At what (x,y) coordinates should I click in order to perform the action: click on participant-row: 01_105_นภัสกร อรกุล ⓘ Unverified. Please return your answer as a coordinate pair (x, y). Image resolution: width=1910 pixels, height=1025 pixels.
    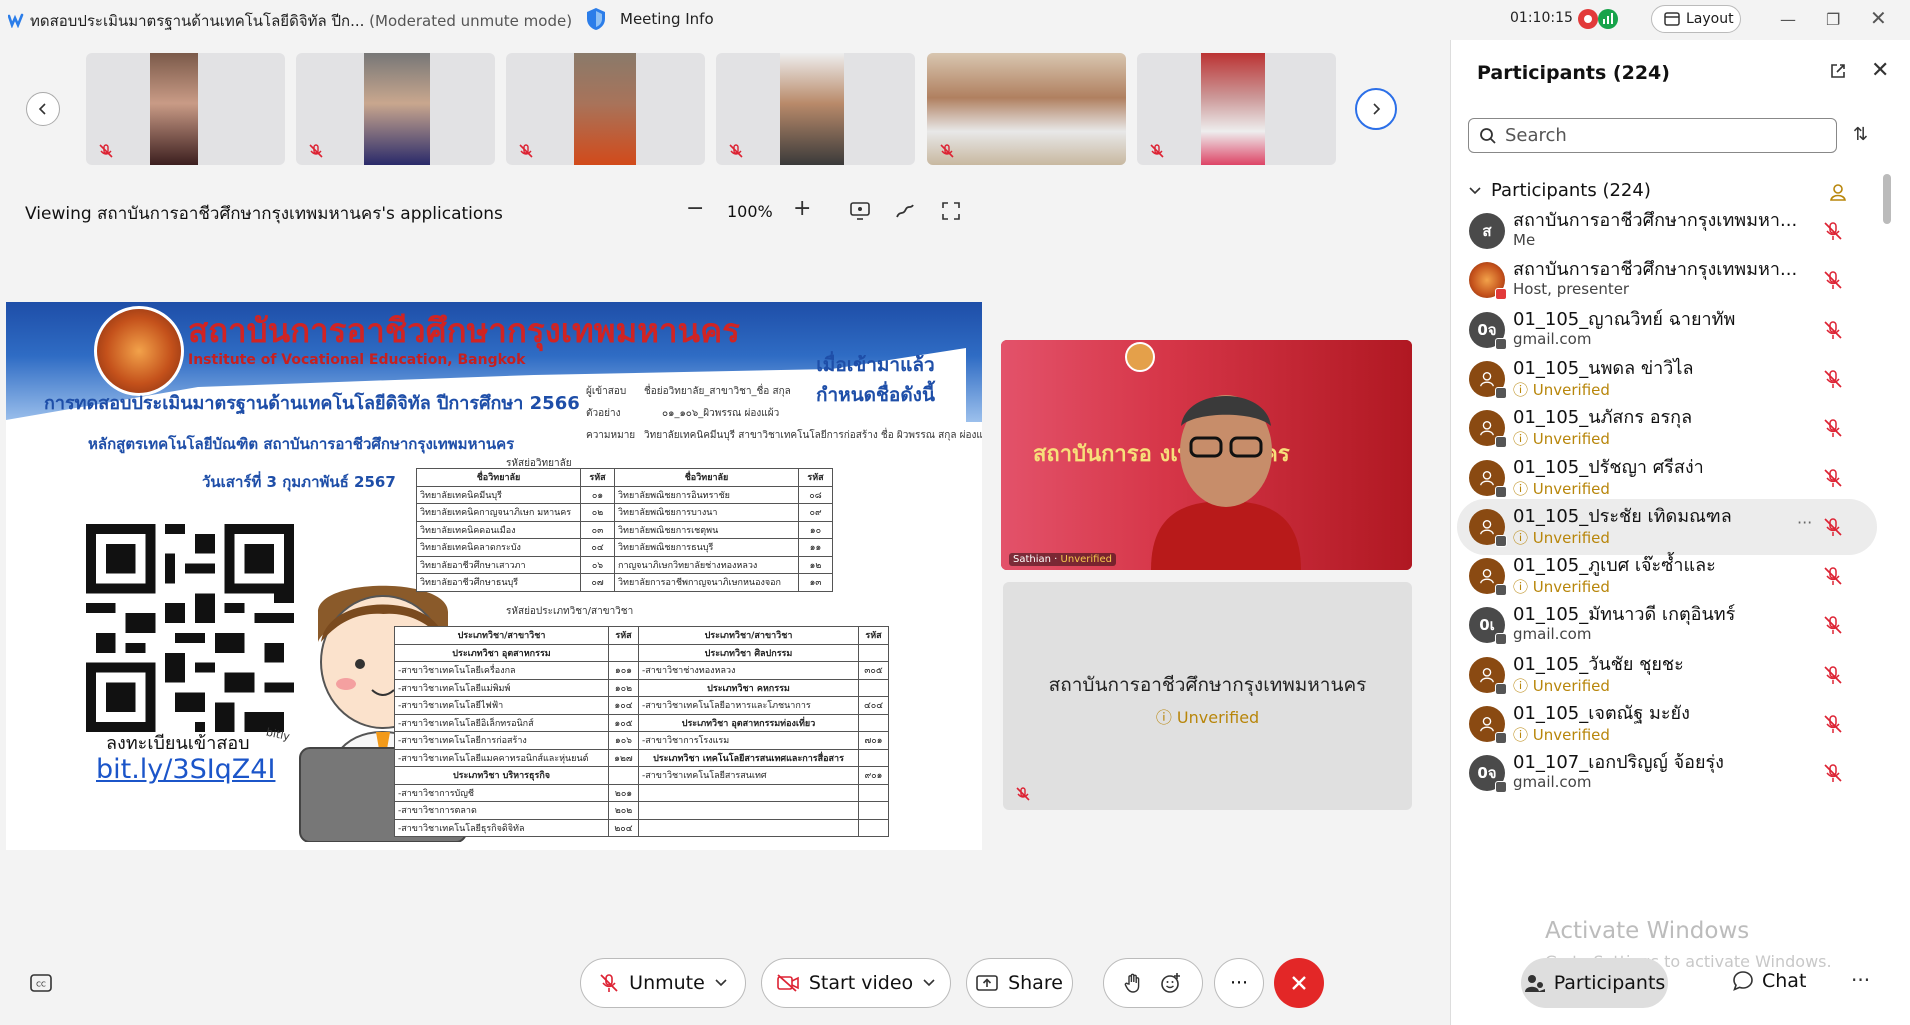
    Looking at the image, I should click on (1667, 428).